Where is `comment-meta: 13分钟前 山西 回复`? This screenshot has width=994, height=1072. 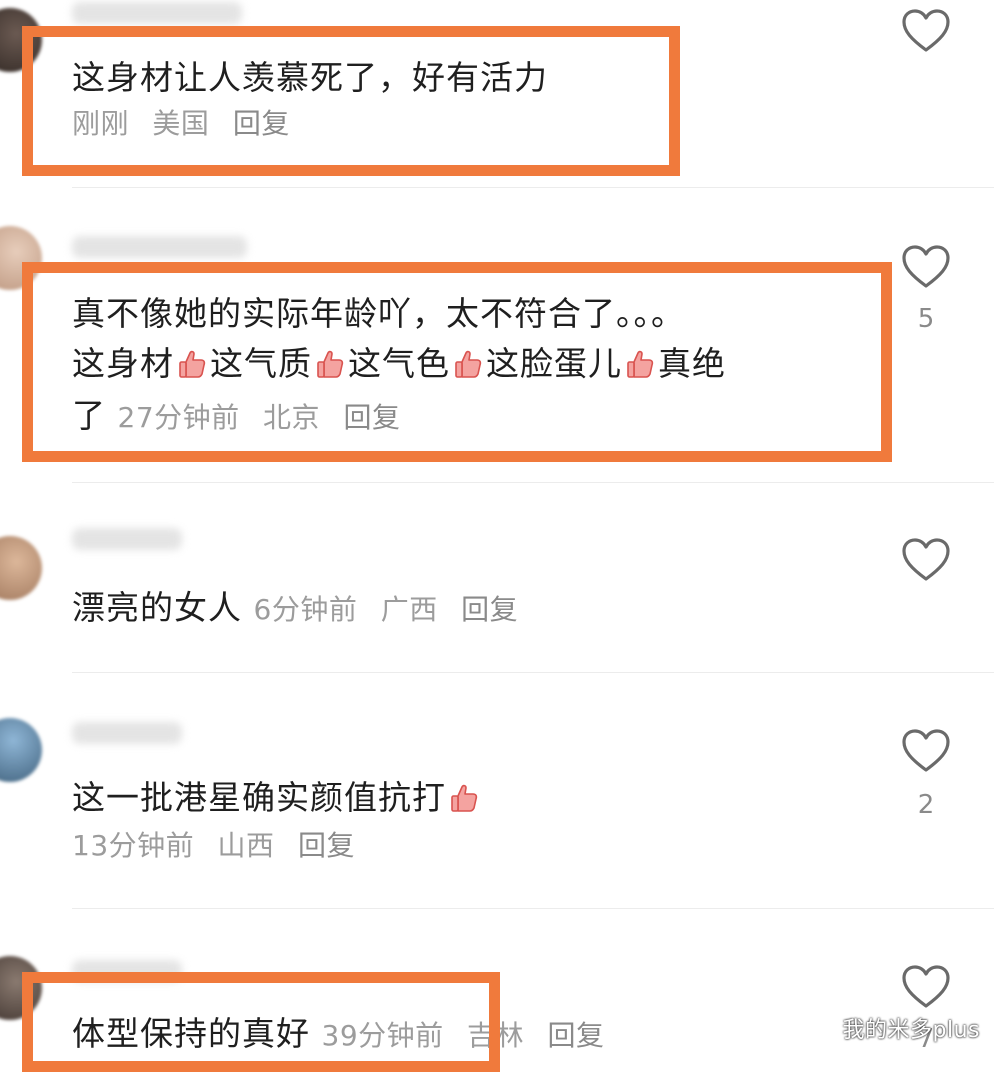 comment-meta: 13分钟前 山西 回复 is located at coordinates (220, 846).